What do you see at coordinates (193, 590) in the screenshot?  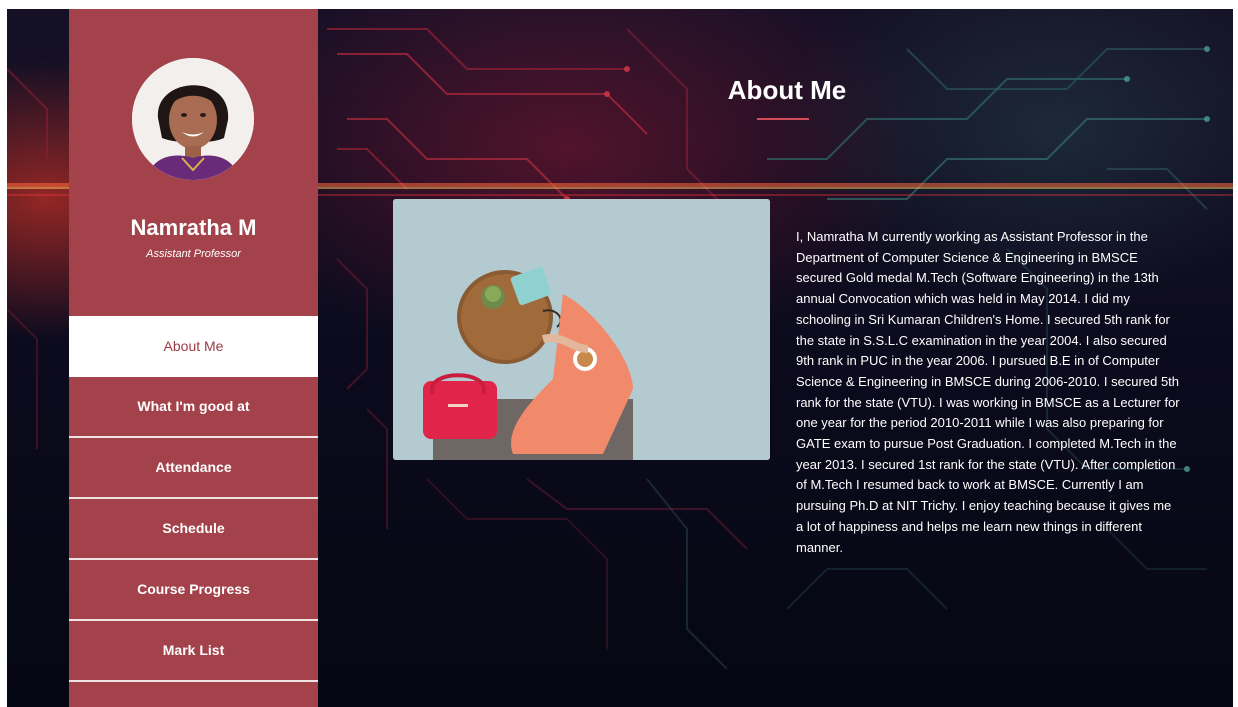 I see `nav-item-course-progress: Course Progress` at bounding box center [193, 590].